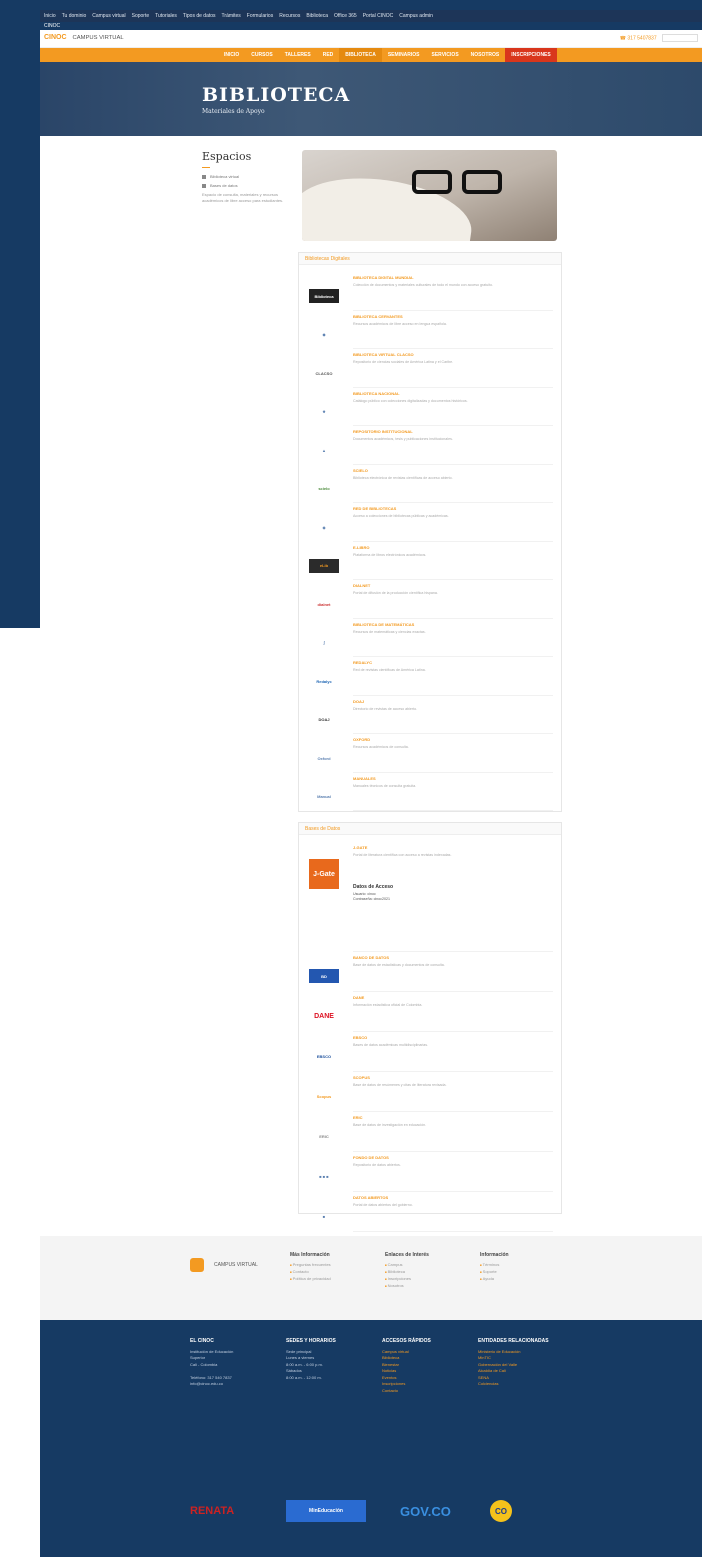  Describe the element at coordinates (453, 1157) in the screenshot. I see `resource-title: FONDO DE DATOS` at that location.